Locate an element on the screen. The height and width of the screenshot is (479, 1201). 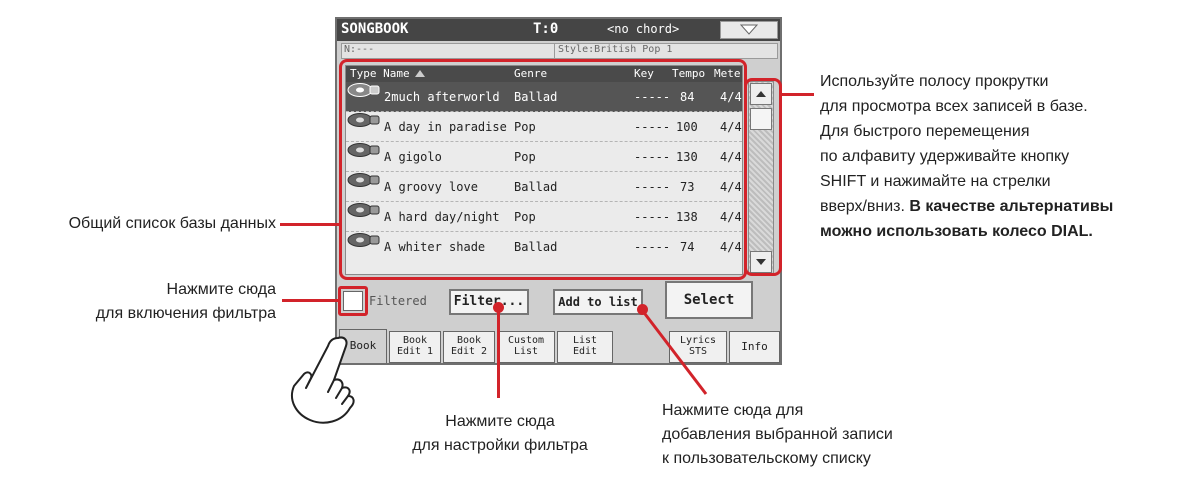
annotation-line: добавления выбранной записи is located at coordinates (777, 434).